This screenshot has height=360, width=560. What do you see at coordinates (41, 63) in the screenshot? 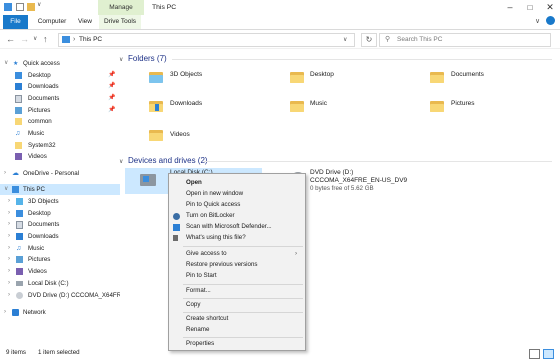
I see `nav-label: Quick access` at bounding box center [41, 63].